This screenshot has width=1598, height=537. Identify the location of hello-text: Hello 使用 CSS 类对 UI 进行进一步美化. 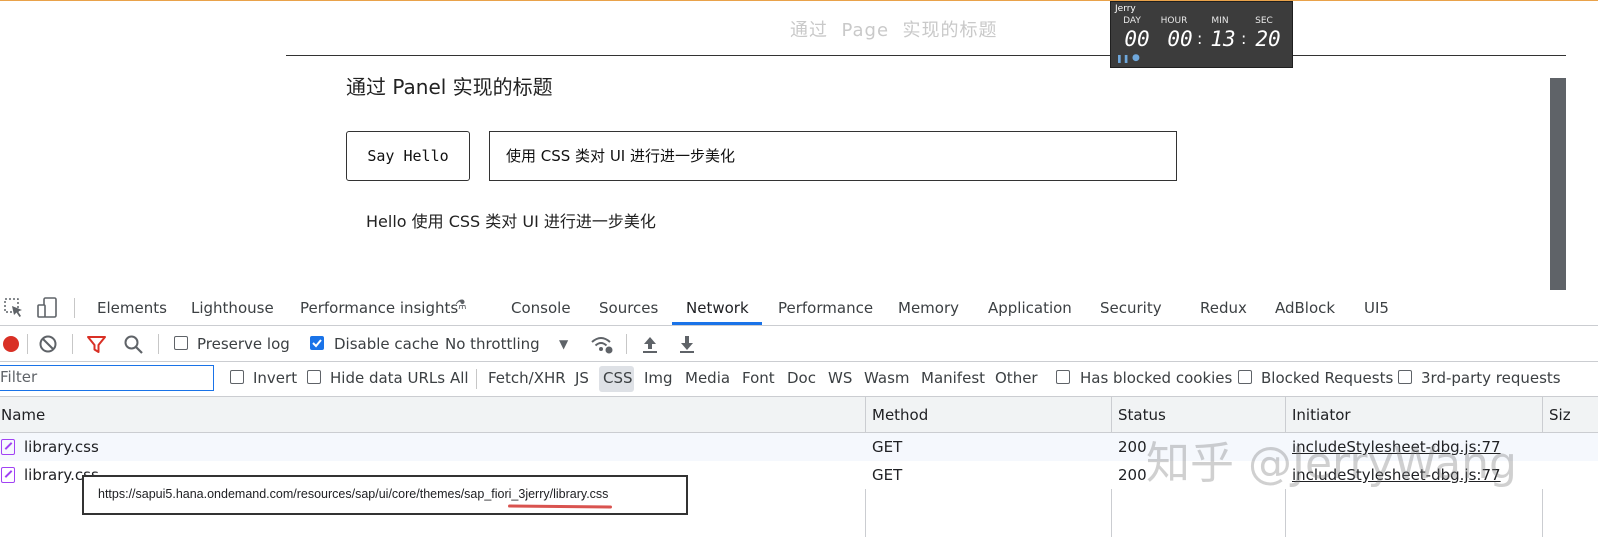
(511, 221).